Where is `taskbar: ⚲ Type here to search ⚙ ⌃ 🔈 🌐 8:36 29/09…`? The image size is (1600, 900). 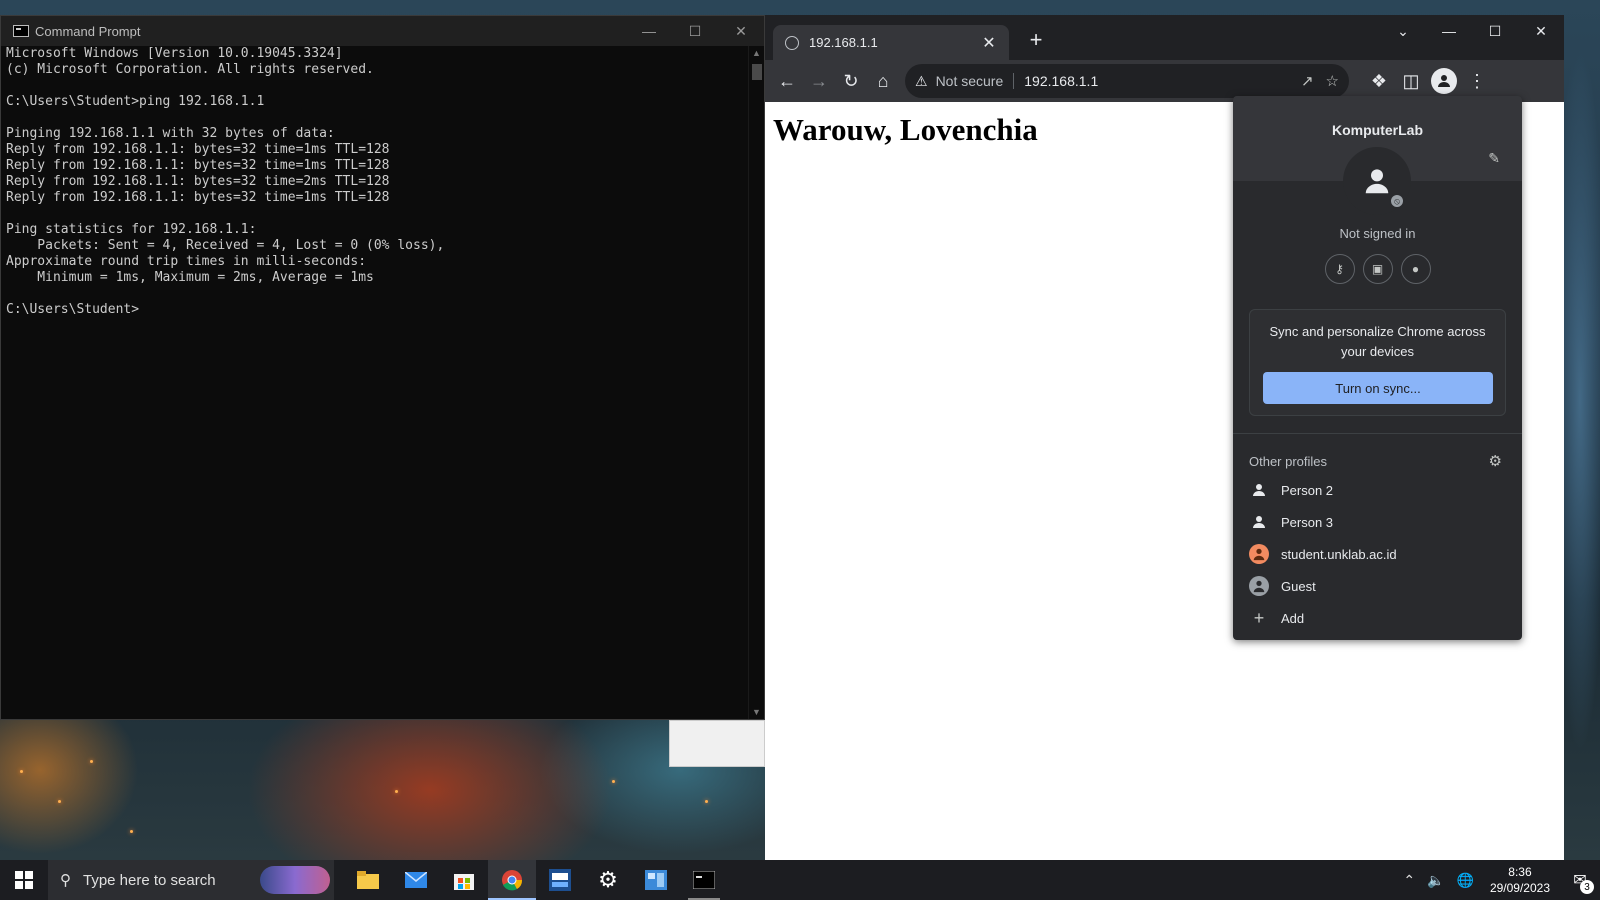 taskbar: ⚲ Type here to search ⚙ ⌃ 🔈 🌐 8:36 29/09… is located at coordinates (800, 880).